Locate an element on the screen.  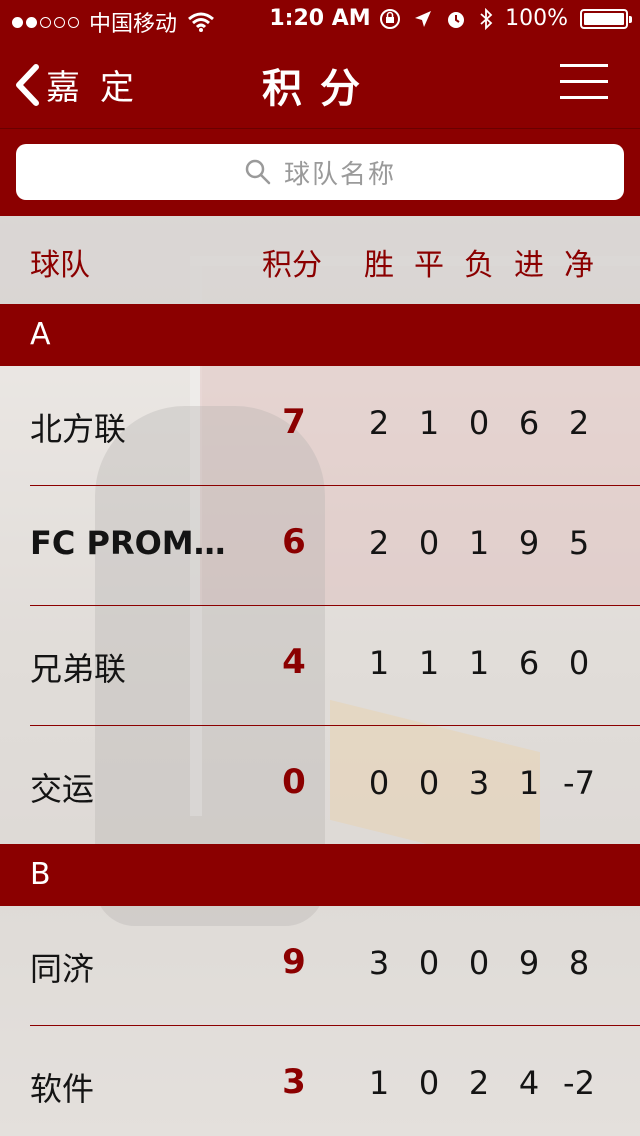
team-name: 交运 is located at coordinates (62, 789).